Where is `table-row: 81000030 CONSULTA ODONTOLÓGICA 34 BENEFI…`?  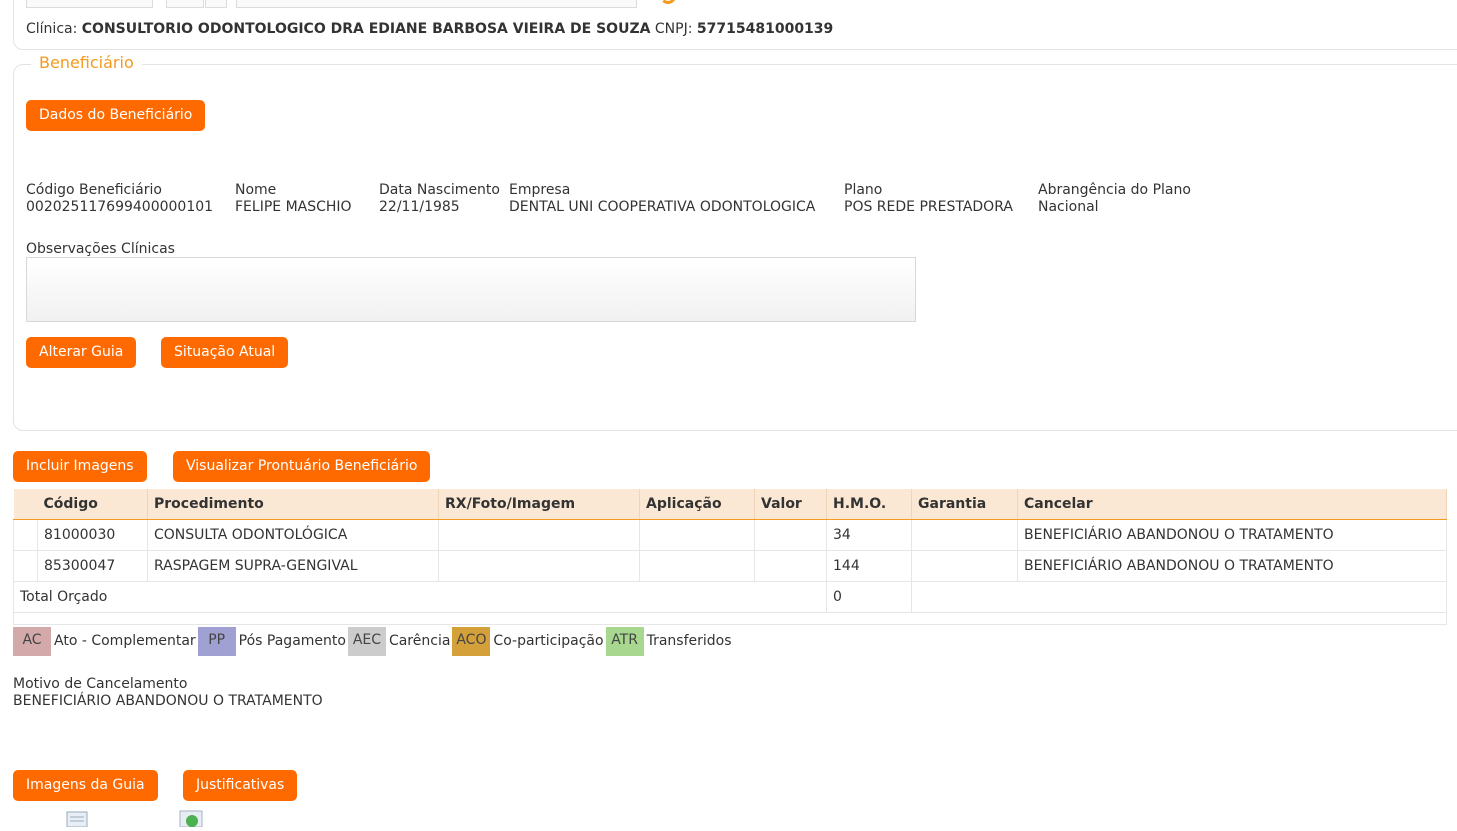 table-row: 81000030 CONSULTA ODONTOLÓGICA 34 BENEFI… is located at coordinates (730, 534).